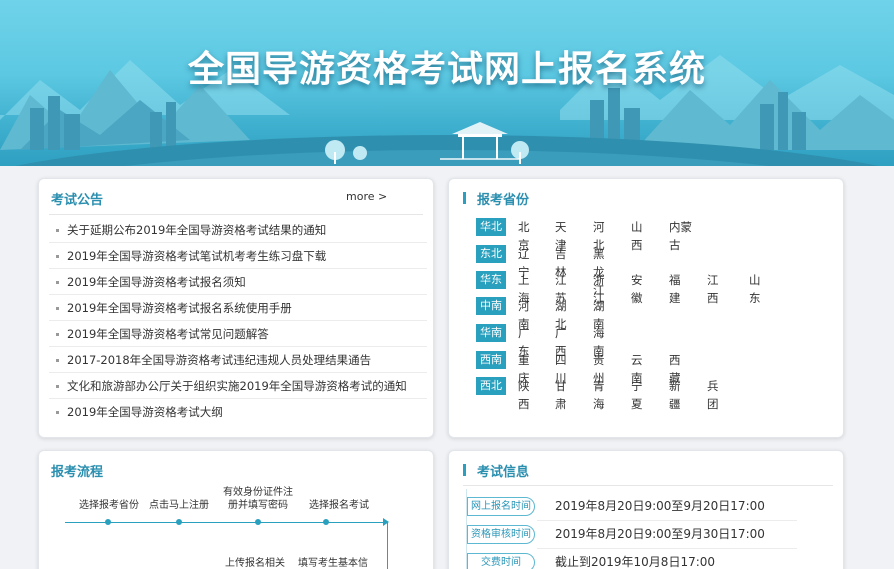 The image size is (894, 569). What do you see at coordinates (491, 386) in the screenshot?
I see `region-tag: 西北` at bounding box center [491, 386].